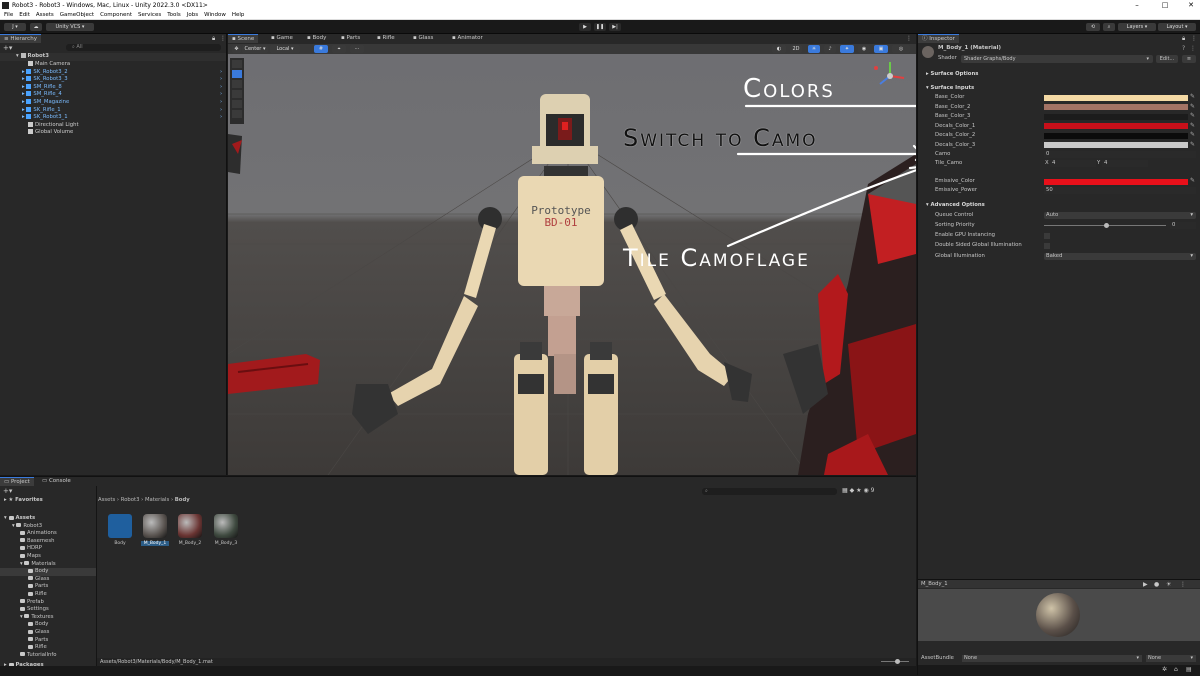  I want to click on cloud-icon: ☁, so click(36, 27).